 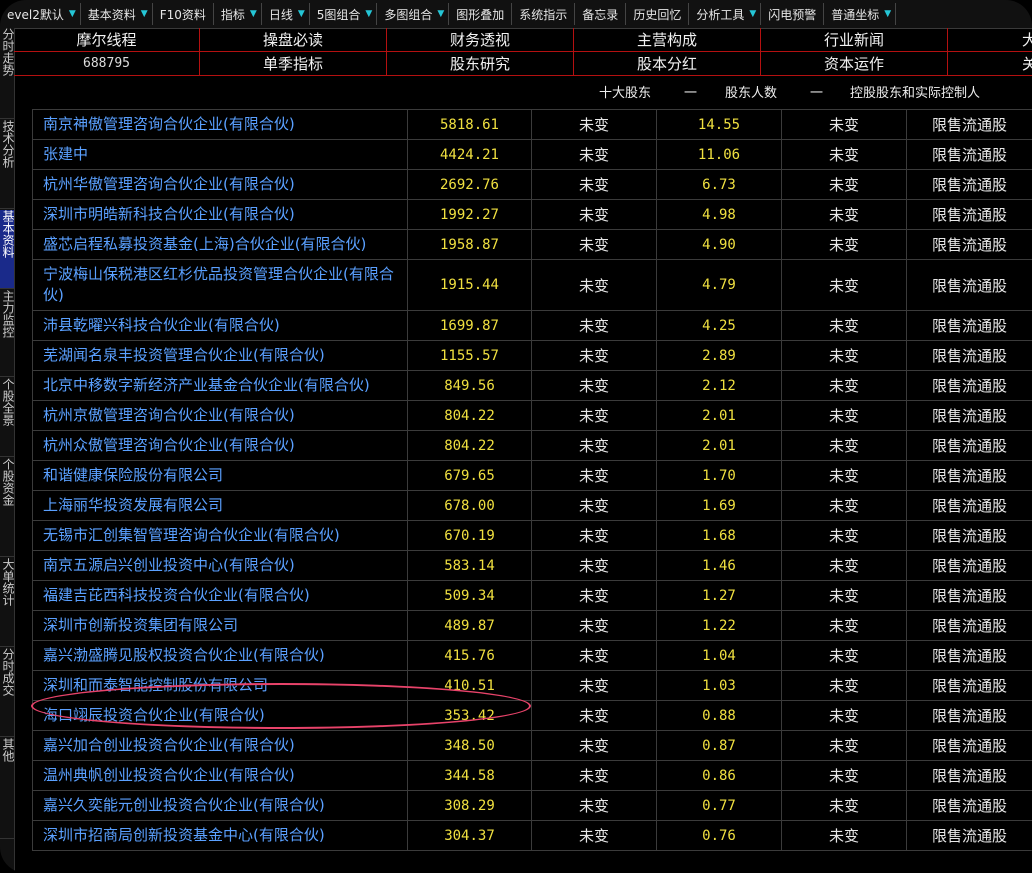 I want to click on side-tab: 个股全景, so click(x=7, y=417).